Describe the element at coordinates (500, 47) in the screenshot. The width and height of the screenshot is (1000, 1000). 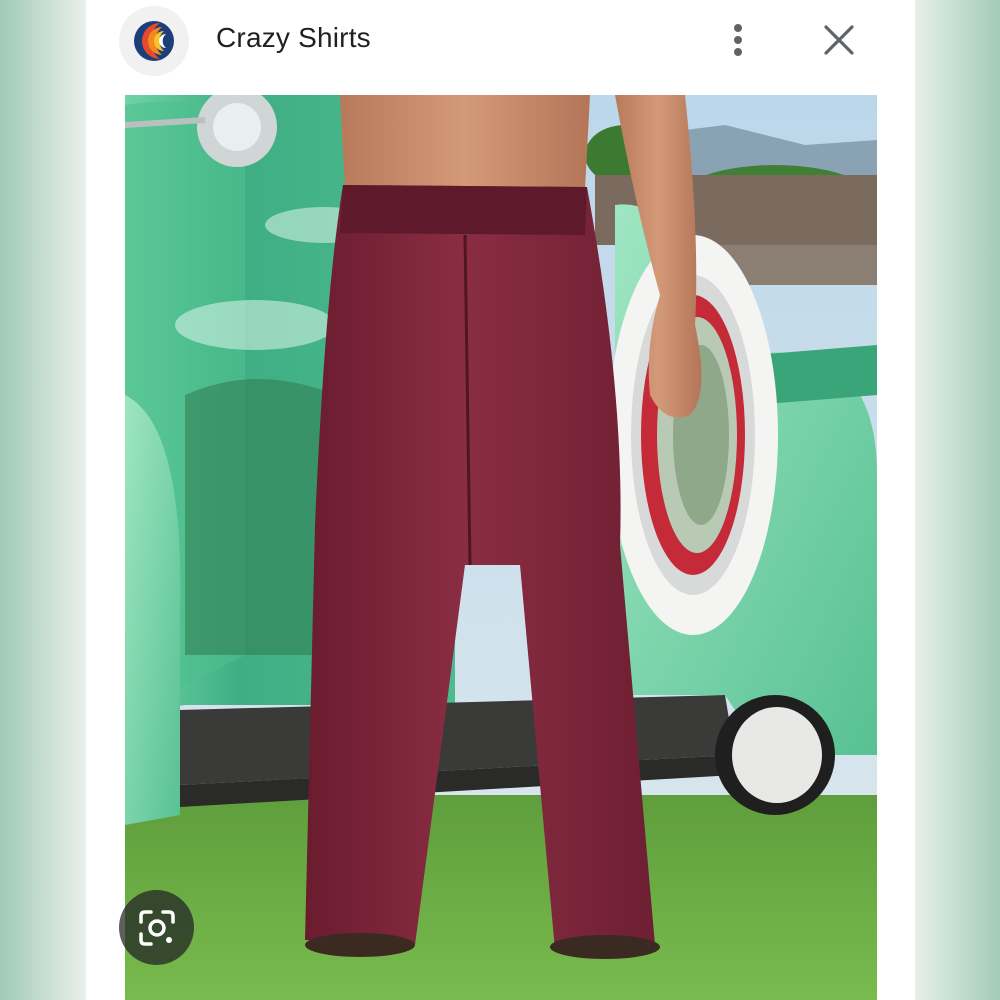
I see `viewer-header: Crazy Shirts` at that location.